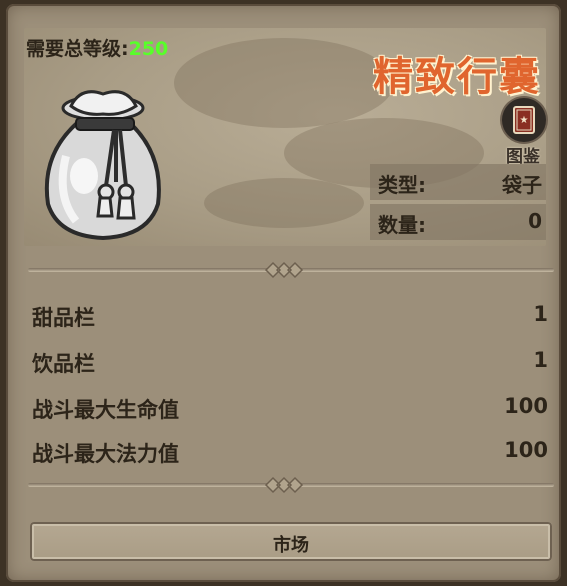  What do you see at coordinates (291, 315) in the screenshot?
I see `attr-row: 甜品栏 1` at bounding box center [291, 315].